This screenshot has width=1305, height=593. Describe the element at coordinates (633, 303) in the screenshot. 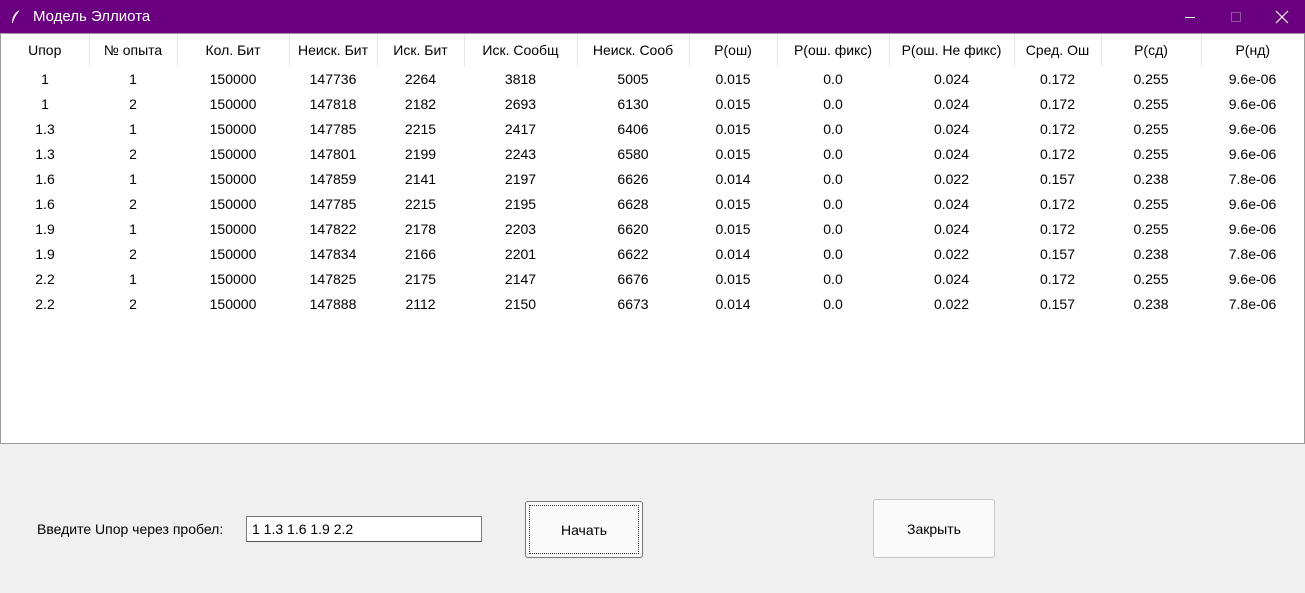

I see `table-cell: 6673` at that location.